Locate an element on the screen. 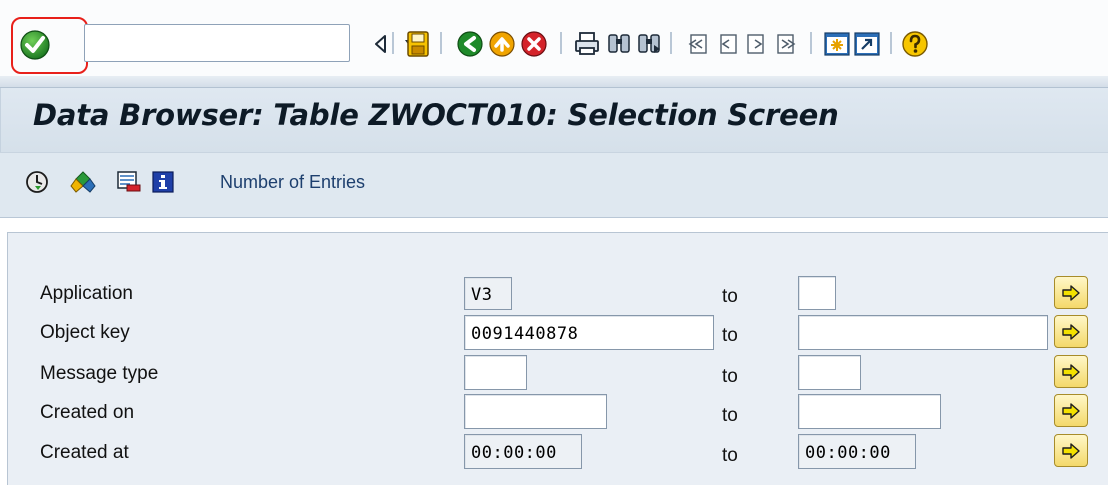 This screenshot has width=1108, height=485. selection-options-icon is located at coordinates (83, 182).